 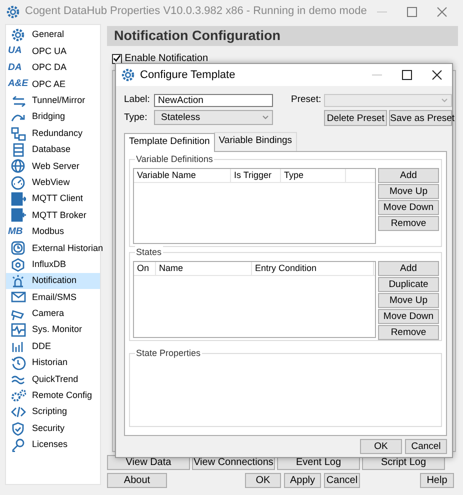 I want to click on action-button: Help, so click(x=437, y=480).